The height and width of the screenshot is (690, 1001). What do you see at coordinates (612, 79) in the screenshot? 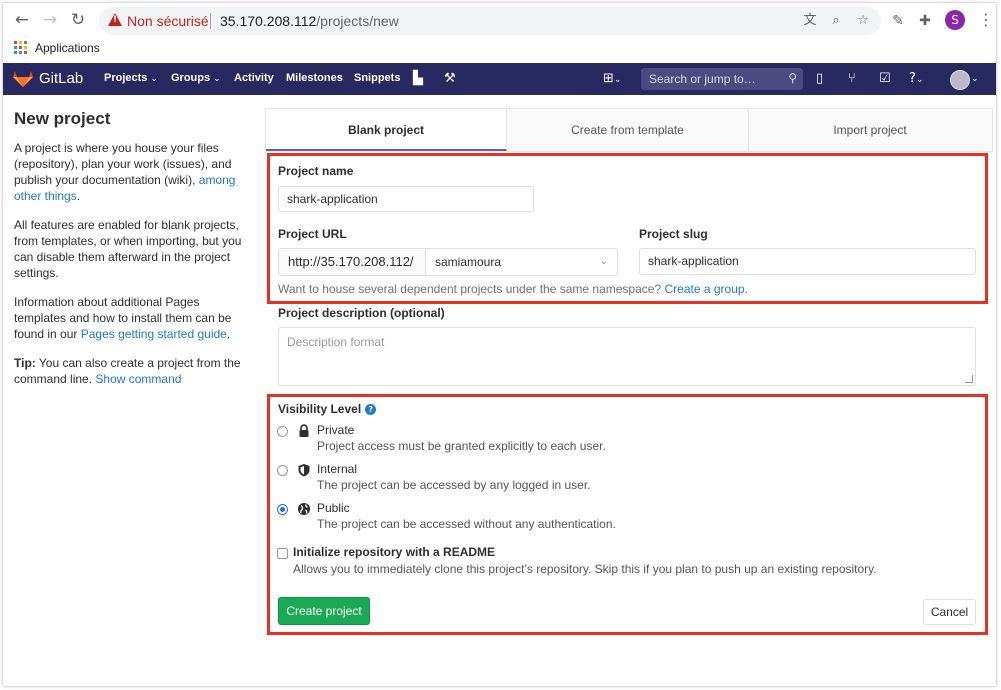
I see `plus-new-icon: ⊞⌄` at bounding box center [612, 79].